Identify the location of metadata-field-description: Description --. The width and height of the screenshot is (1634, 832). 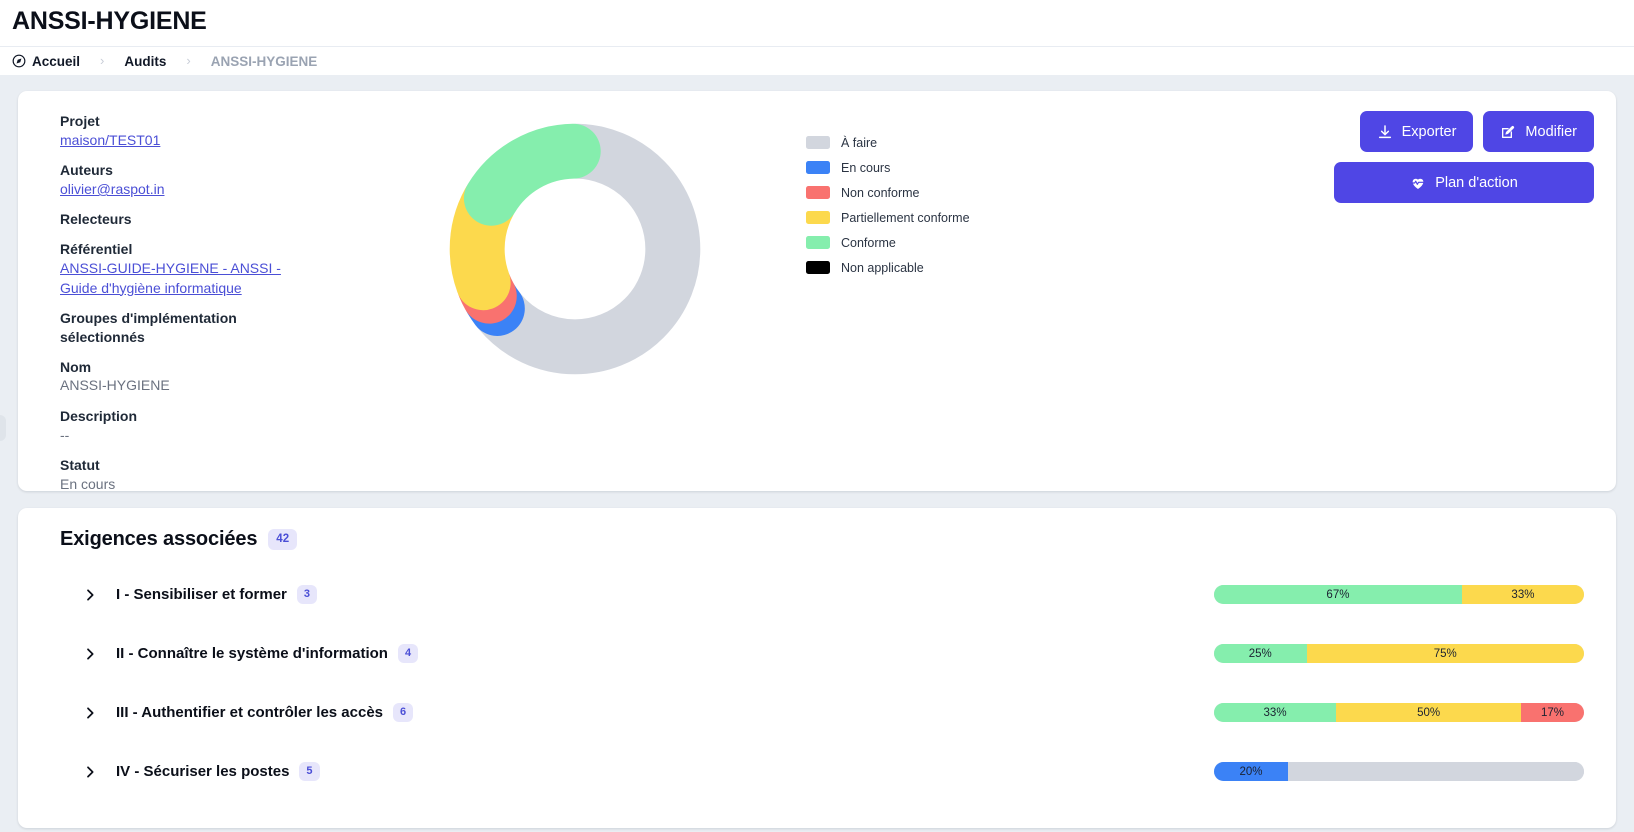
(210, 426).